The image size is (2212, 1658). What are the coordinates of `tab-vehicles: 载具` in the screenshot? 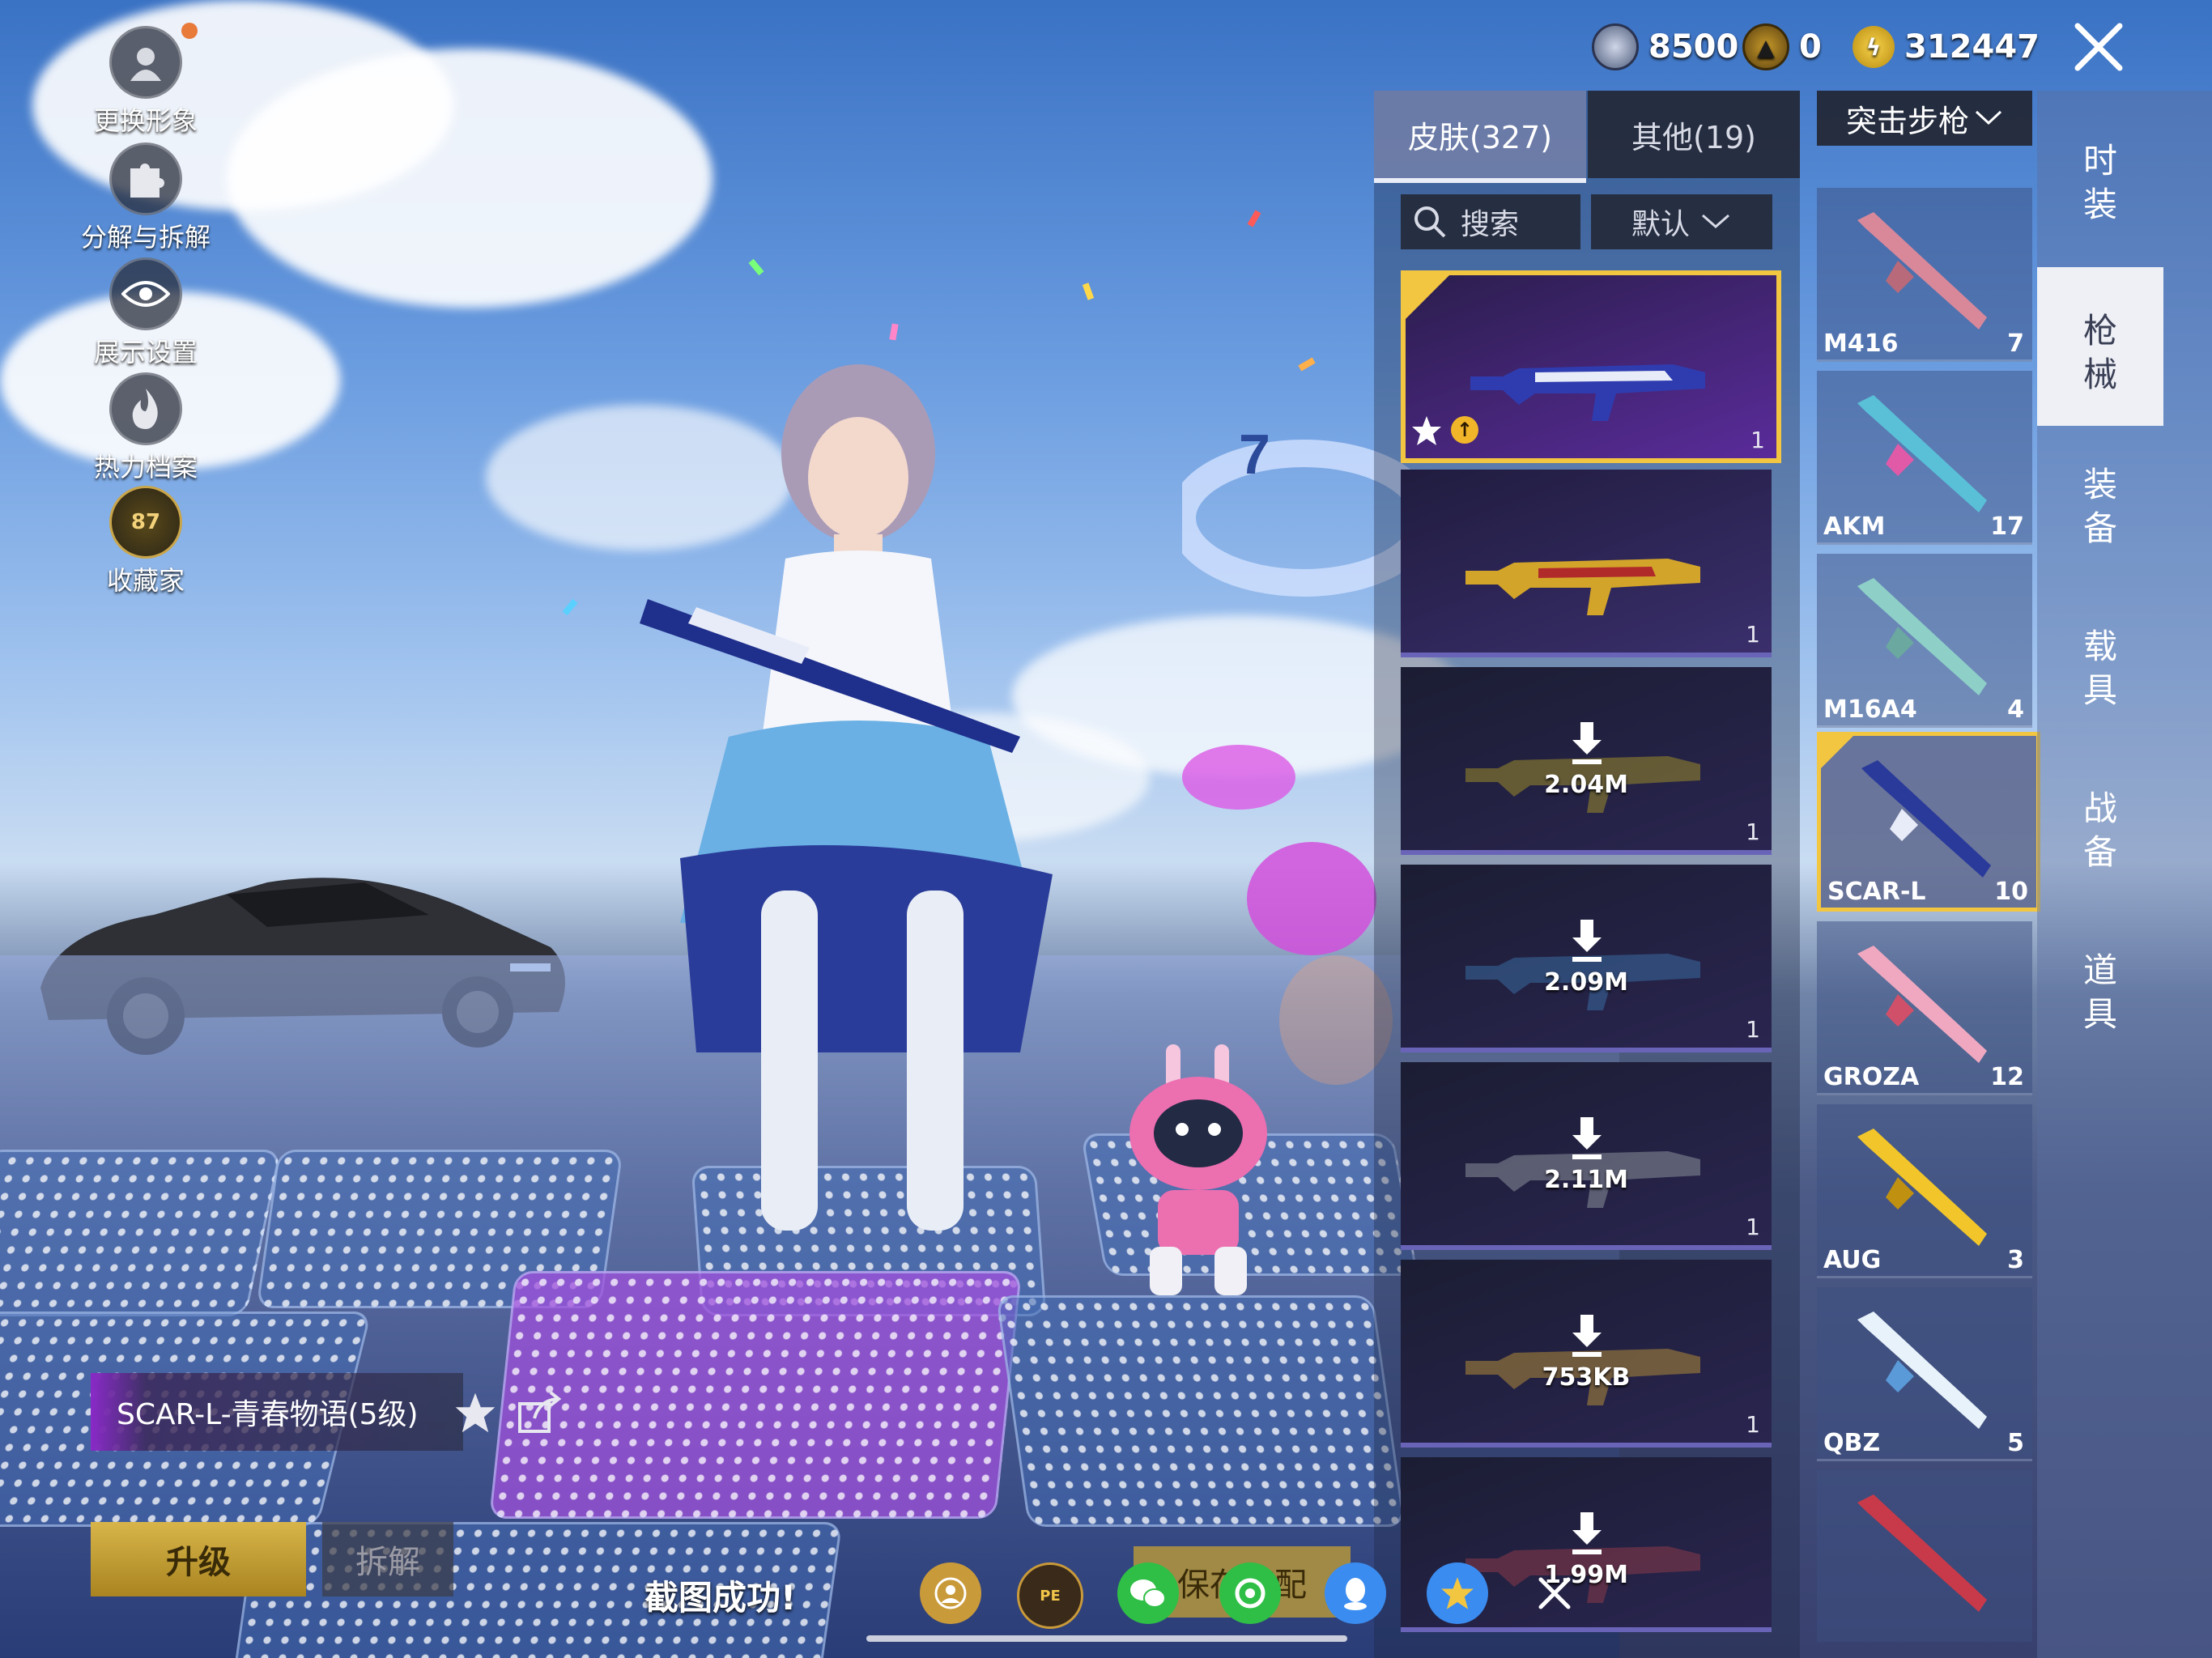 It's located at (2100, 668).